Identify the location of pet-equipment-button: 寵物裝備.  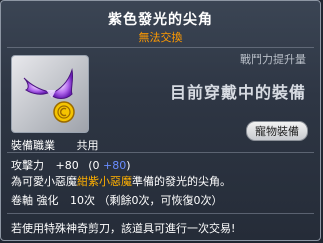
(277, 131).